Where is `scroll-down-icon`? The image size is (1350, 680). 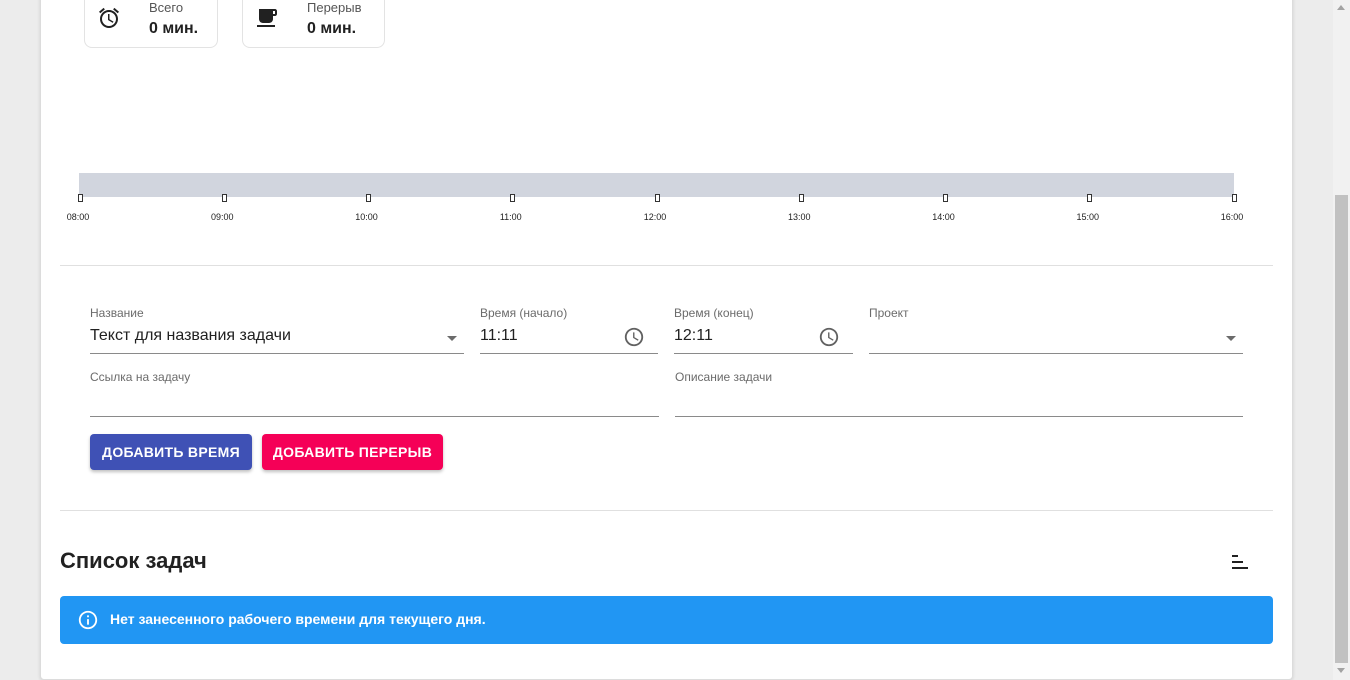
scroll-down-icon is located at coordinates (1341, 670).